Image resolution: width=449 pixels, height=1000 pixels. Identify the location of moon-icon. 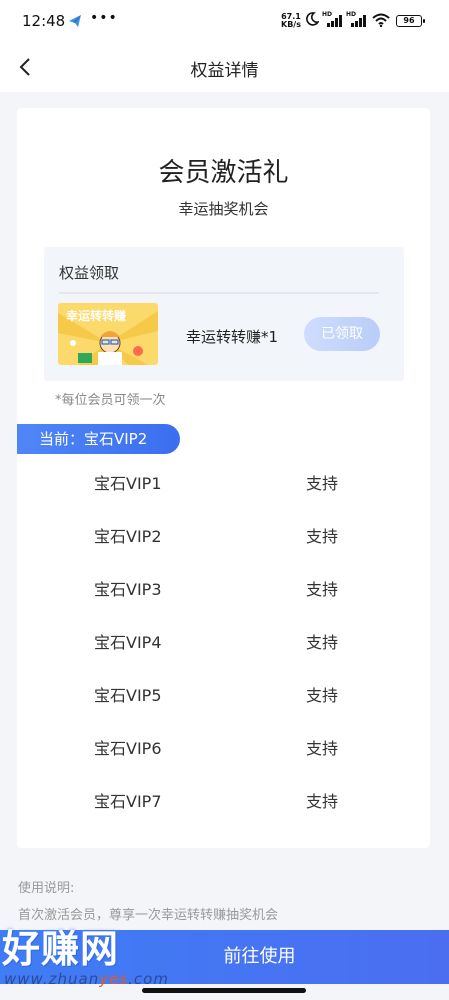
(312, 19).